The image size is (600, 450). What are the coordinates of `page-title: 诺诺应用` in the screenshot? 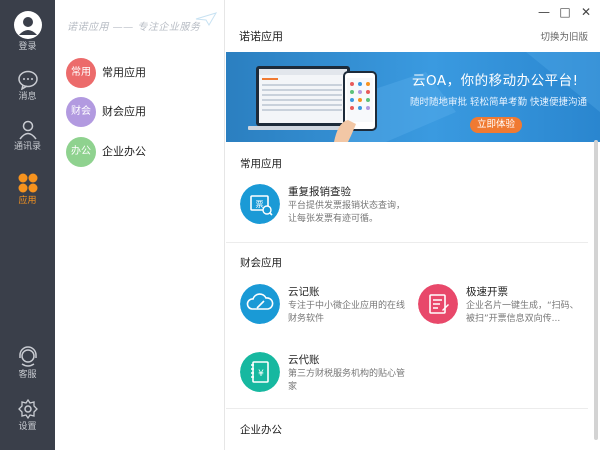 It's located at (261, 36).